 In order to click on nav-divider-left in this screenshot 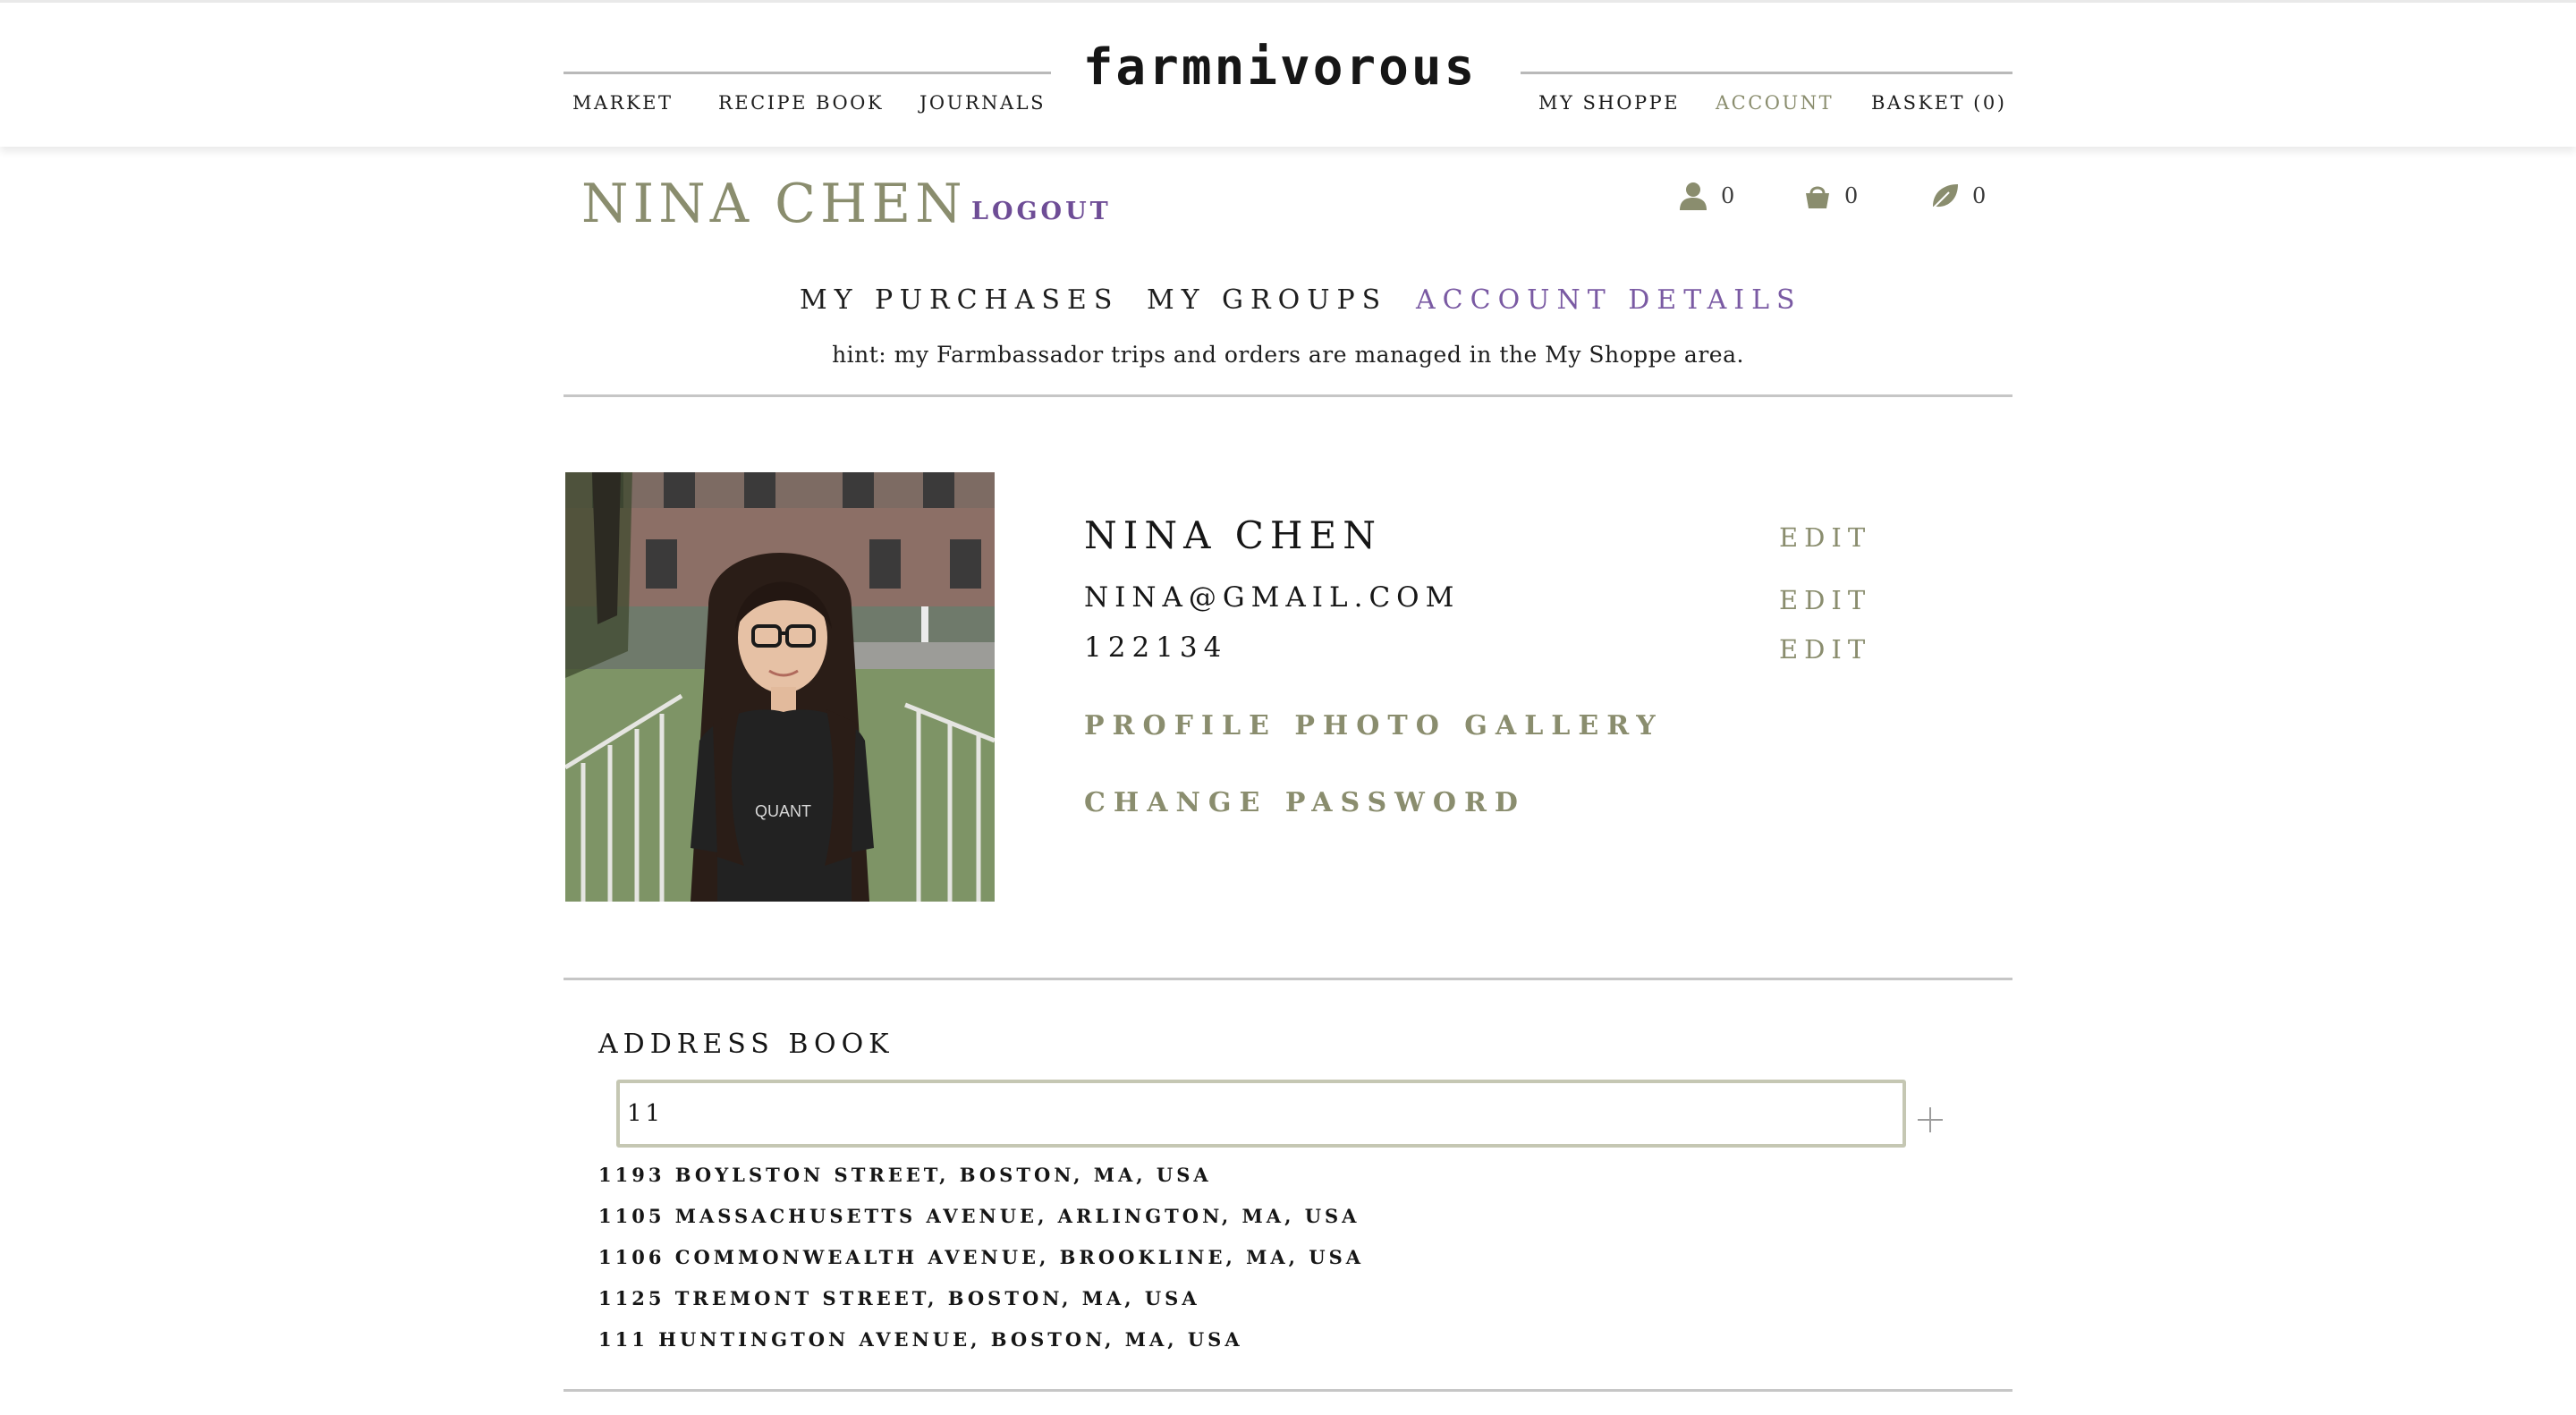, I will do `click(807, 73)`.